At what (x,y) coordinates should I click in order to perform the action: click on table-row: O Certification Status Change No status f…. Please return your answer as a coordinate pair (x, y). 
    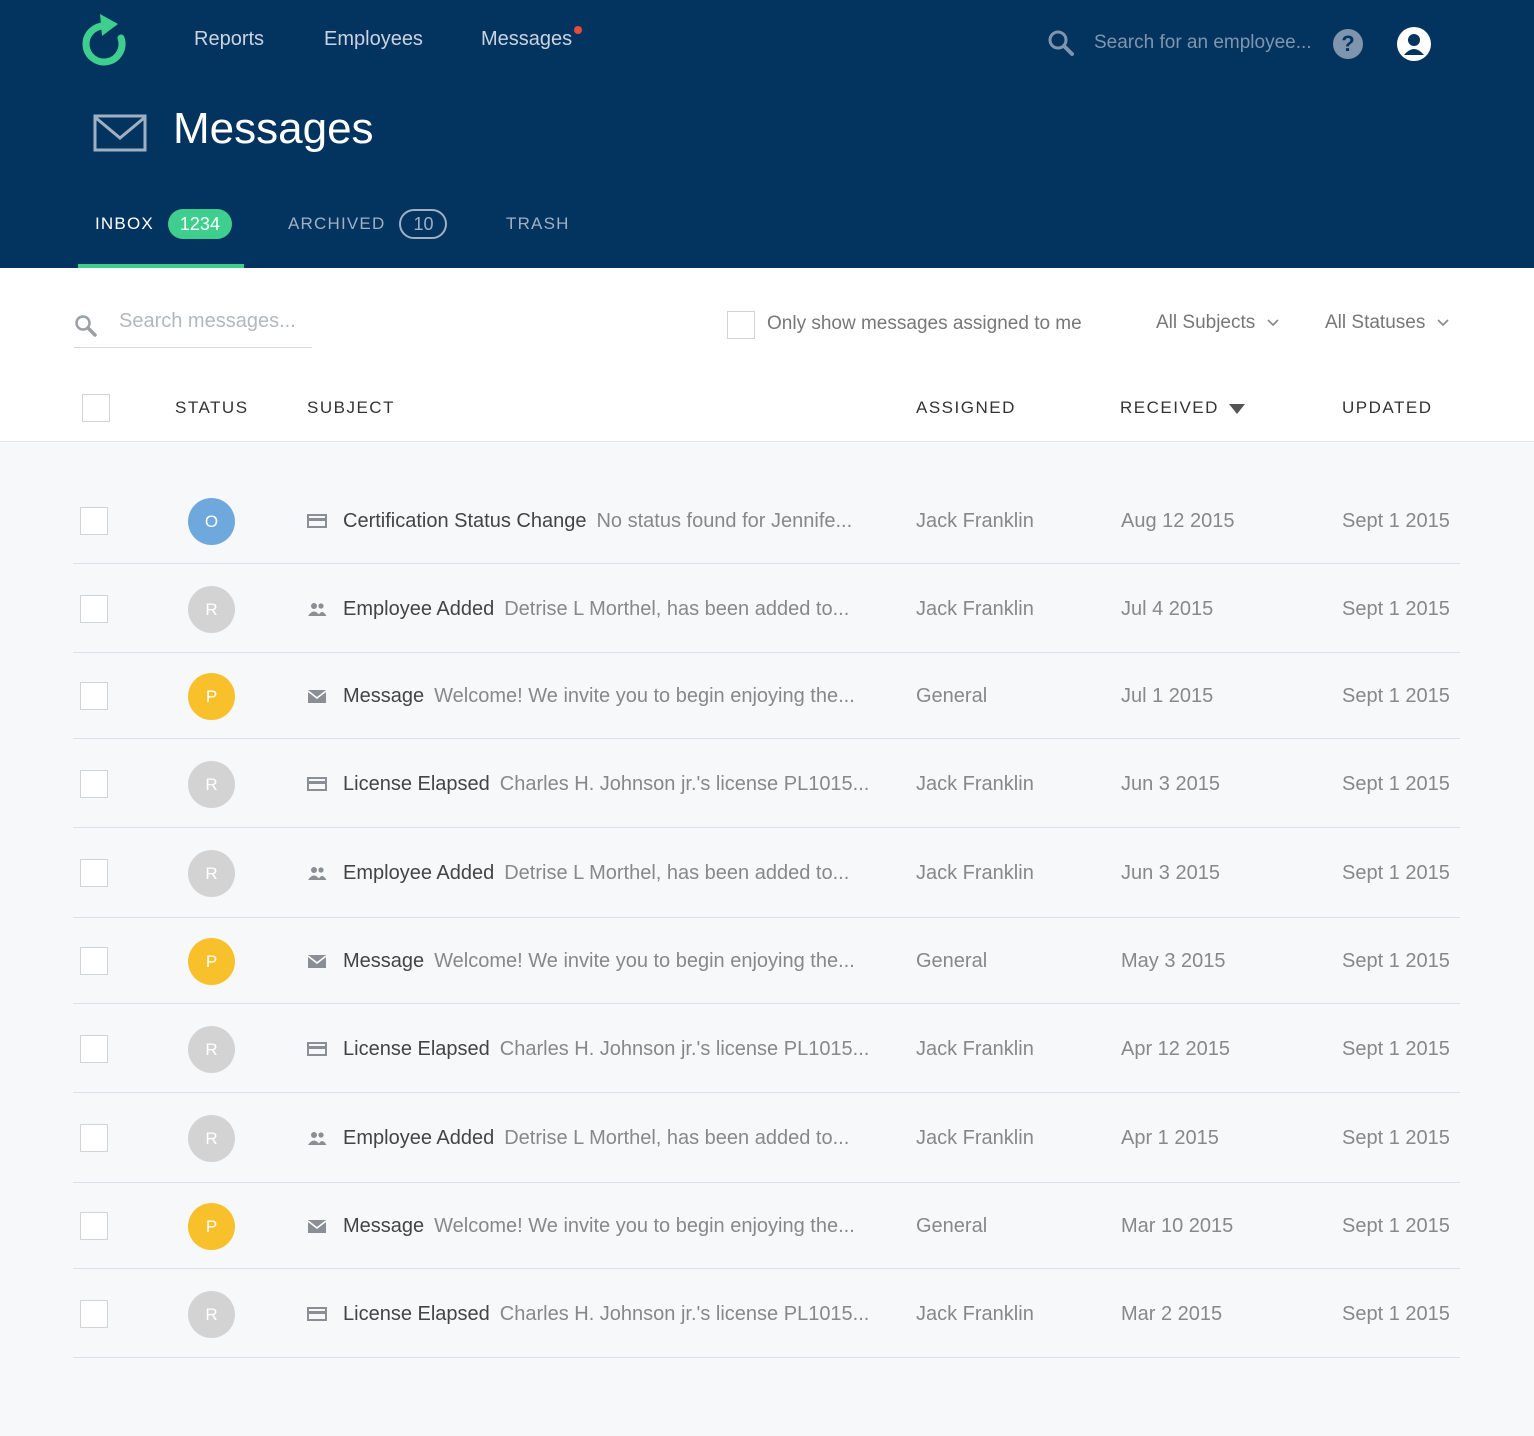
    Looking at the image, I should click on (766, 520).